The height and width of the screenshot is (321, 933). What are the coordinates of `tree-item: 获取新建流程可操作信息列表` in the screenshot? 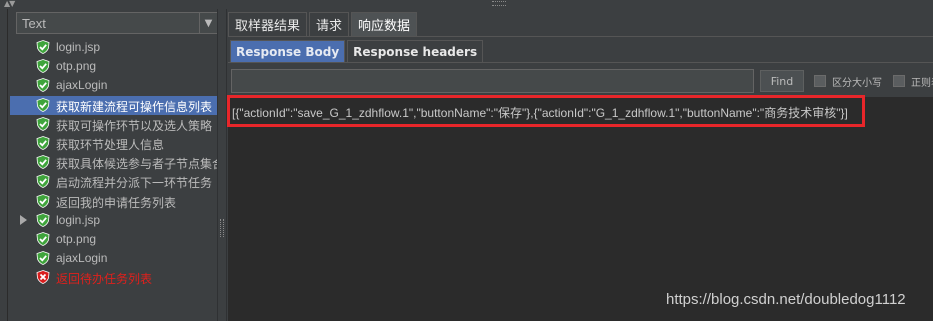 It's located at (113, 105).